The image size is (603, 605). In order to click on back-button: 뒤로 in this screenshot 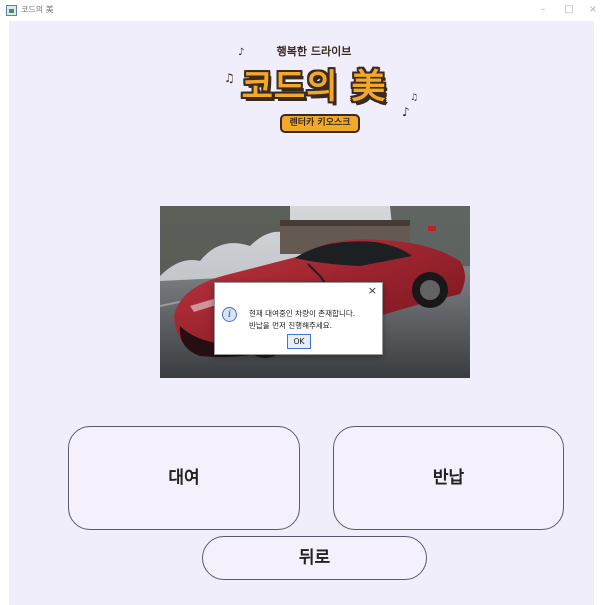, I will do `click(314, 558)`.